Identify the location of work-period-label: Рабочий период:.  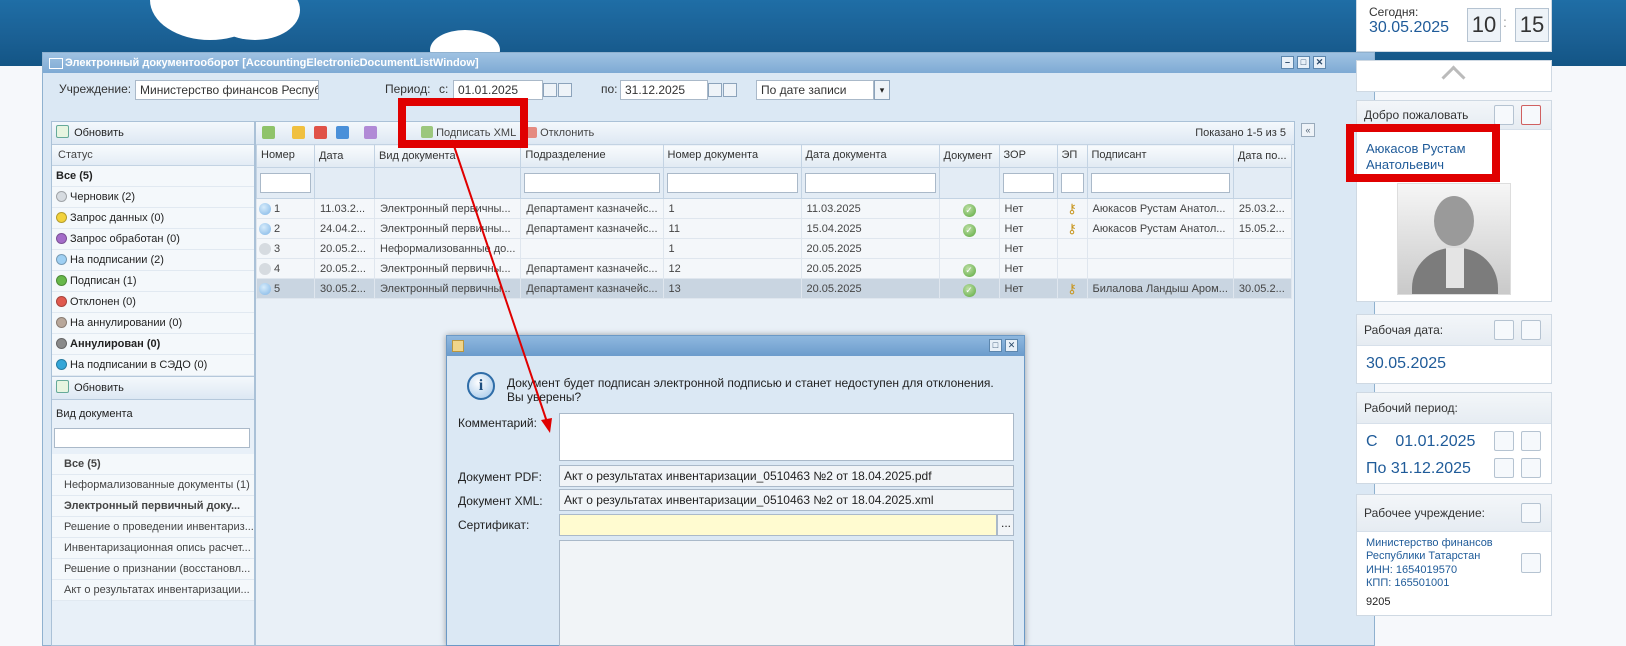
(1411, 408).